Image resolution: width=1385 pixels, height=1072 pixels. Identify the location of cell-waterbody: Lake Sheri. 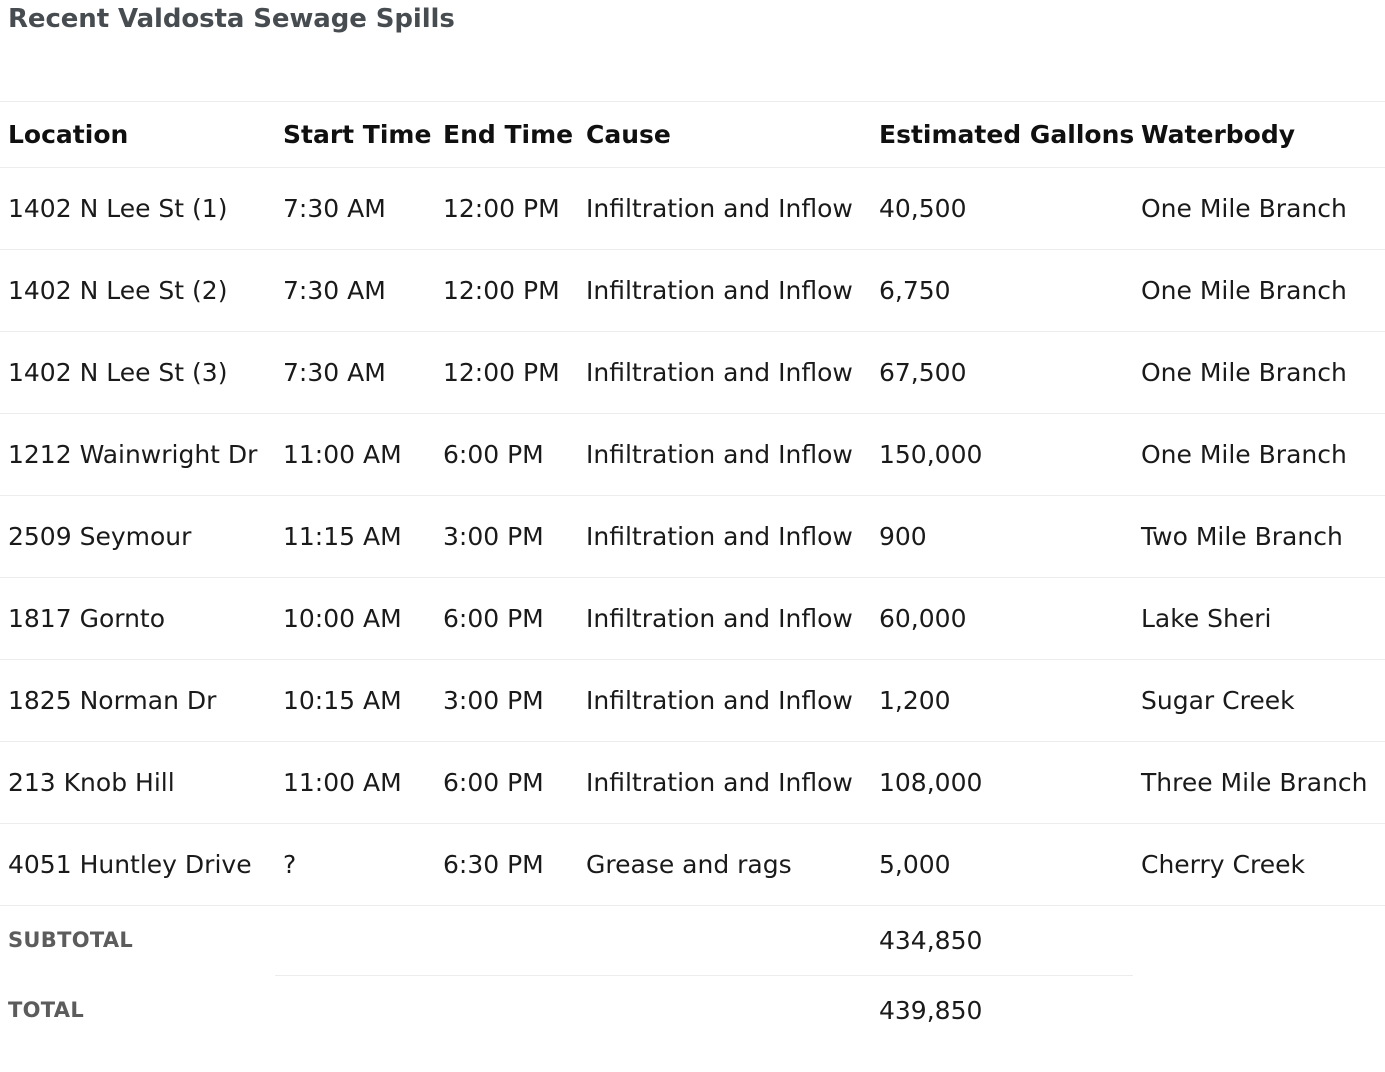
(1259, 618).